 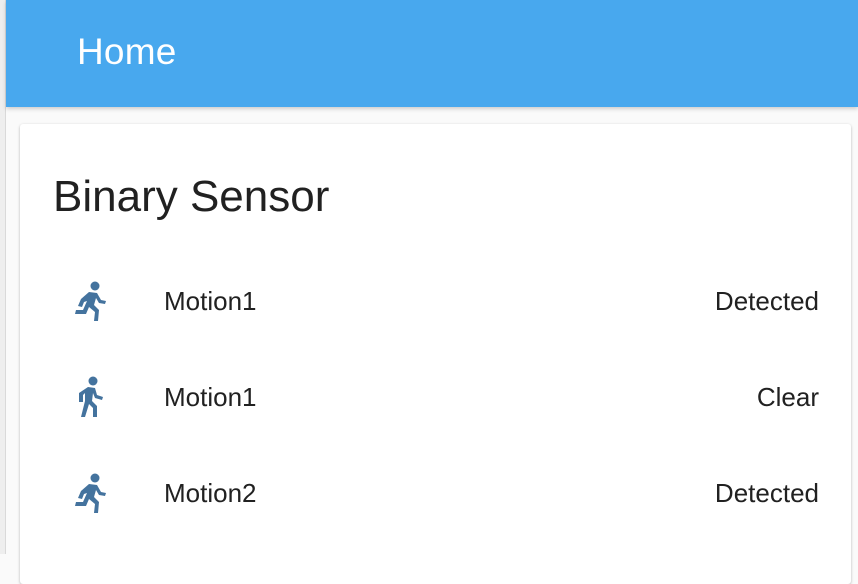 What do you see at coordinates (435, 397) in the screenshot?
I see `entity-row-motion1-clear: Motion1 Clear` at bounding box center [435, 397].